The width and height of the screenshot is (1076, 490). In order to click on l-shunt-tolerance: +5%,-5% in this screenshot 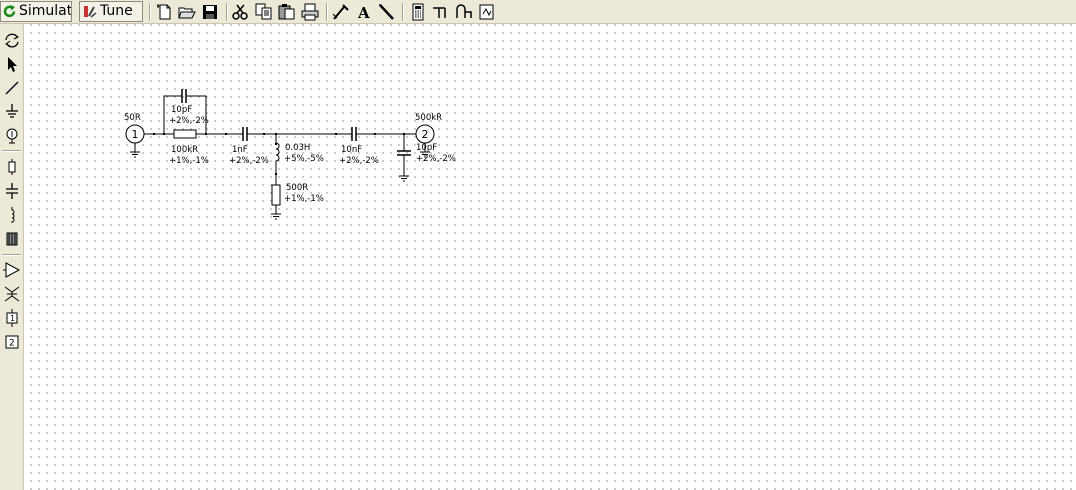, I will do `click(304, 159)`.